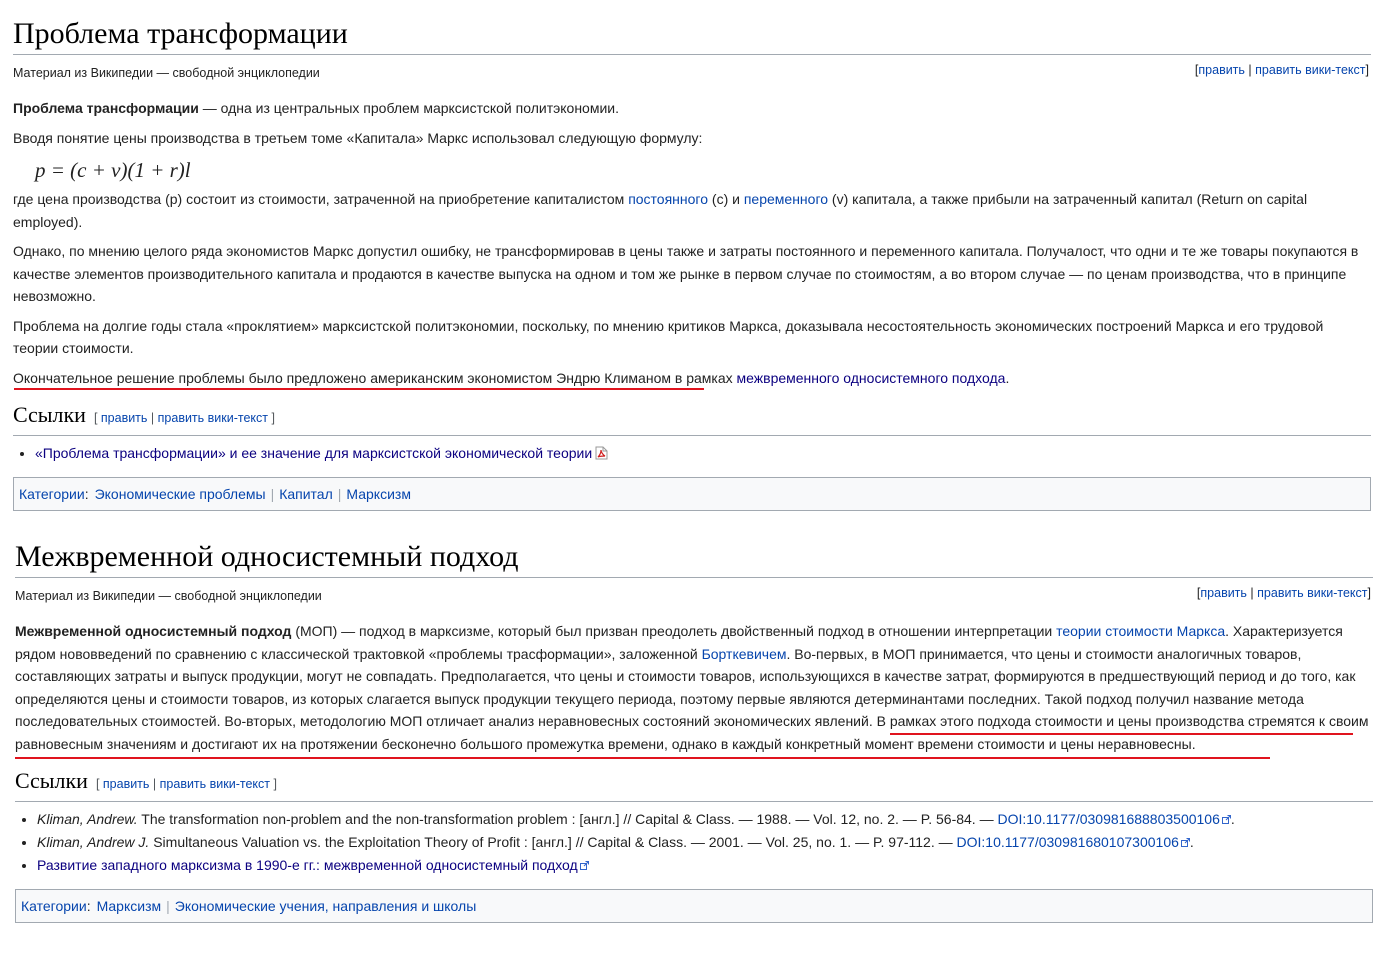 The width and height of the screenshot is (1396, 961). What do you see at coordinates (106, 108) in the screenshot?
I see `intro-bold-term: Проблема трансформации` at bounding box center [106, 108].